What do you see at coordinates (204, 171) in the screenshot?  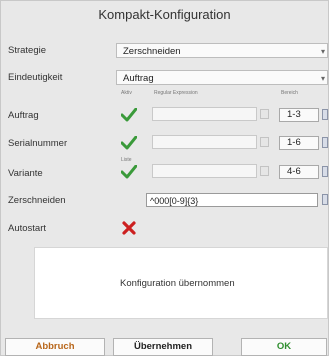 I see `variante-regex-input` at bounding box center [204, 171].